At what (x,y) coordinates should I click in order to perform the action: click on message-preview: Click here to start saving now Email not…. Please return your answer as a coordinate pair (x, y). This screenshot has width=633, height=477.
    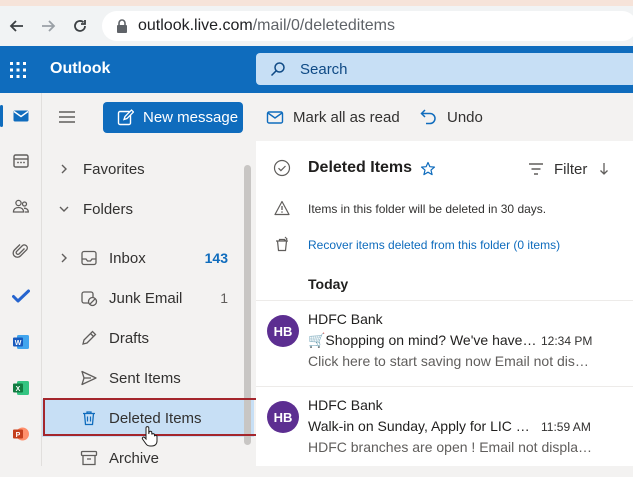
    Looking at the image, I should click on (450, 361).